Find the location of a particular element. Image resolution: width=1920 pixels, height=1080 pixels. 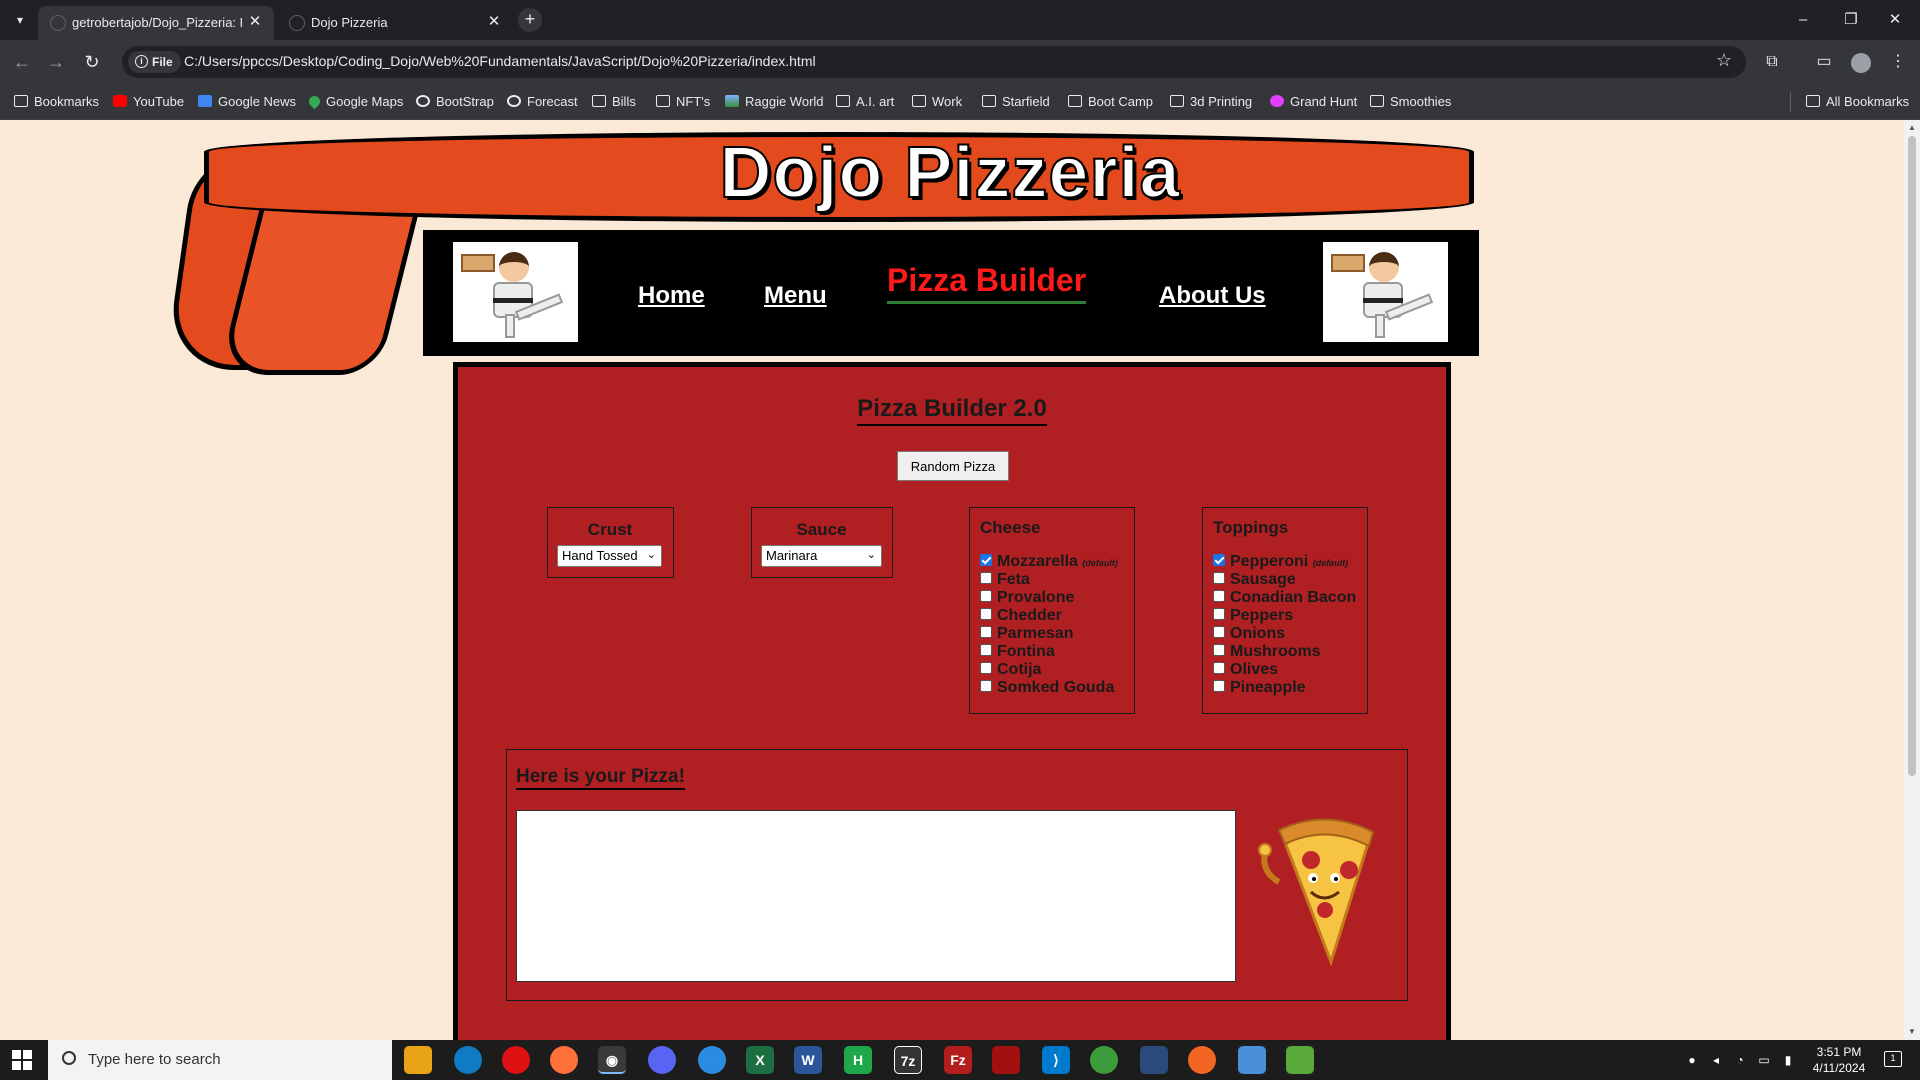

cheese-option-smoked-gouda: Somked Gouda is located at coordinates (1047, 688).